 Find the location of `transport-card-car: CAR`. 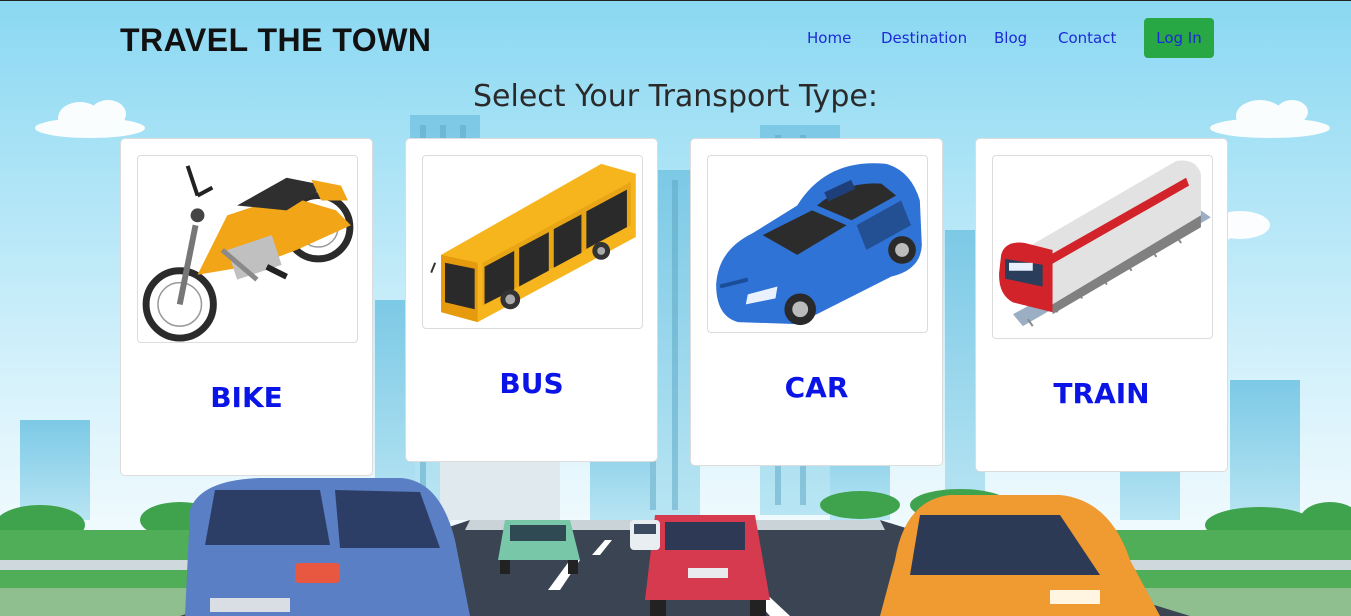

transport-card-car: CAR is located at coordinates (816, 302).